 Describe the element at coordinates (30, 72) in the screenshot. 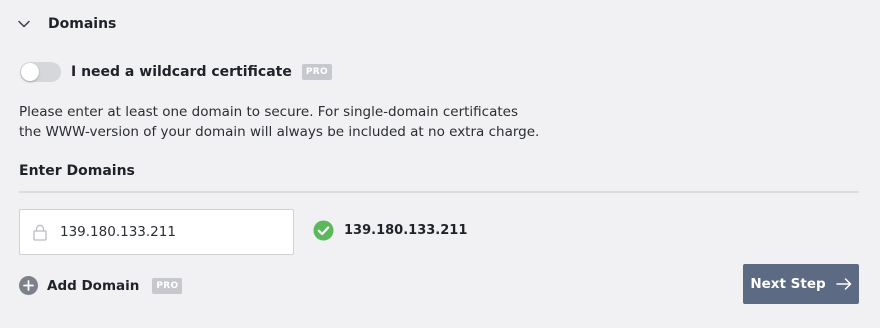

I see `toggle-knob` at that location.